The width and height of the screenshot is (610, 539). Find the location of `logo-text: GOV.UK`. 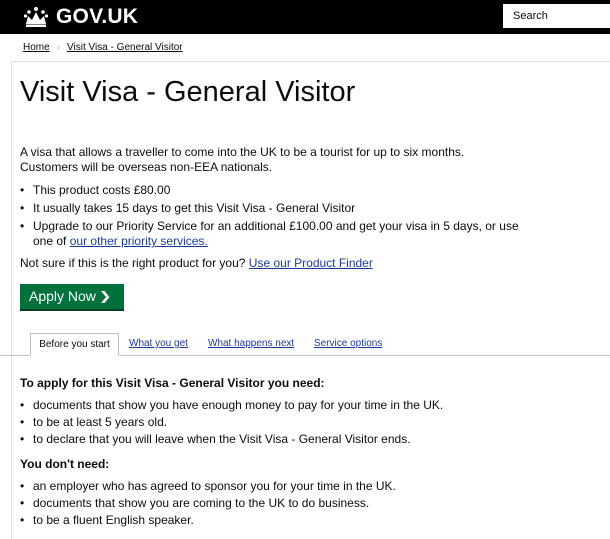

logo-text: GOV.UK is located at coordinates (97, 16).